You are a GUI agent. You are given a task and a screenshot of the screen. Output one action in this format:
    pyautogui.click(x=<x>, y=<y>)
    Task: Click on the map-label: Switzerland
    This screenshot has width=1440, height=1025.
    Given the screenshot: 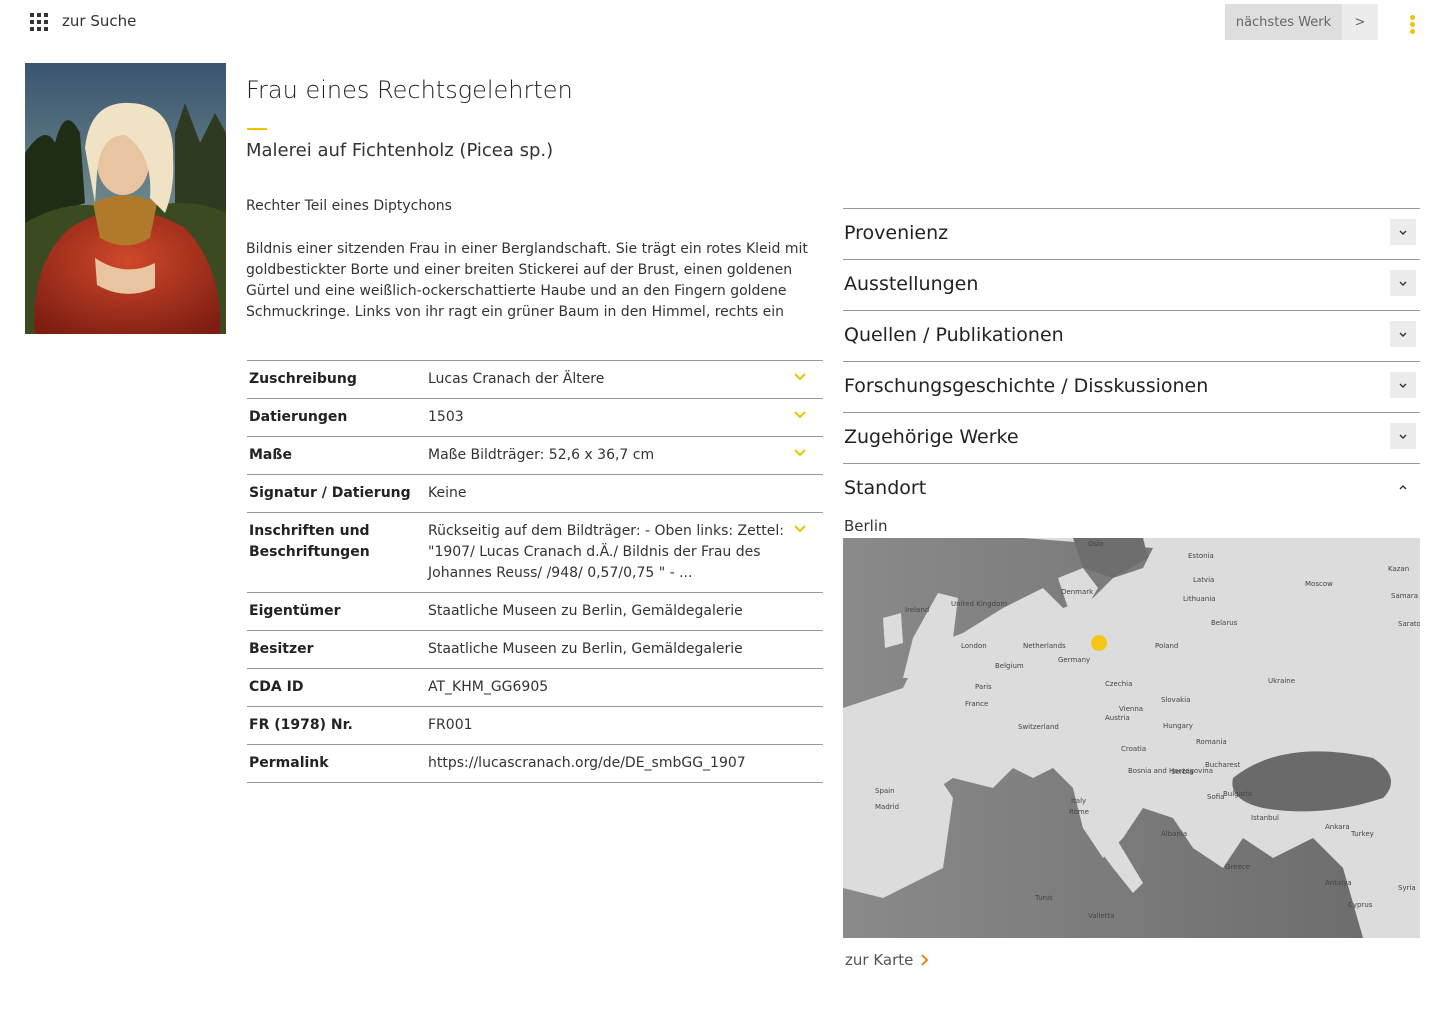 What is the action you would take?
    pyautogui.click(x=1038, y=727)
    